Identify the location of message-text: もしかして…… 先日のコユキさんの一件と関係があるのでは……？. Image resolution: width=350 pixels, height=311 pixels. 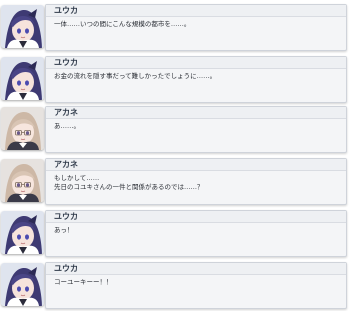
(129, 182).